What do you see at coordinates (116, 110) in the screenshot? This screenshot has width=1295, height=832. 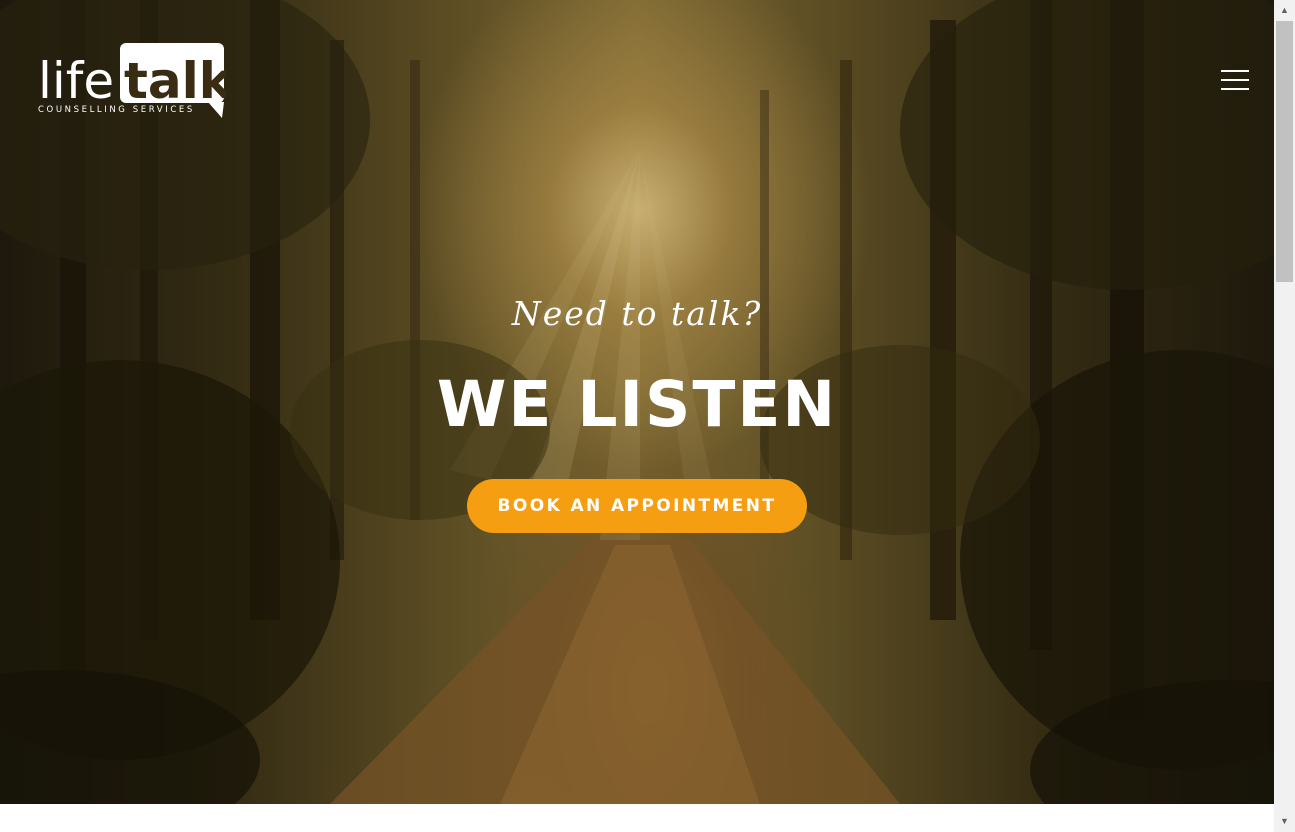 I see `logo-subtitle: COUNSELLING SERVICES` at bounding box center [116, 110].